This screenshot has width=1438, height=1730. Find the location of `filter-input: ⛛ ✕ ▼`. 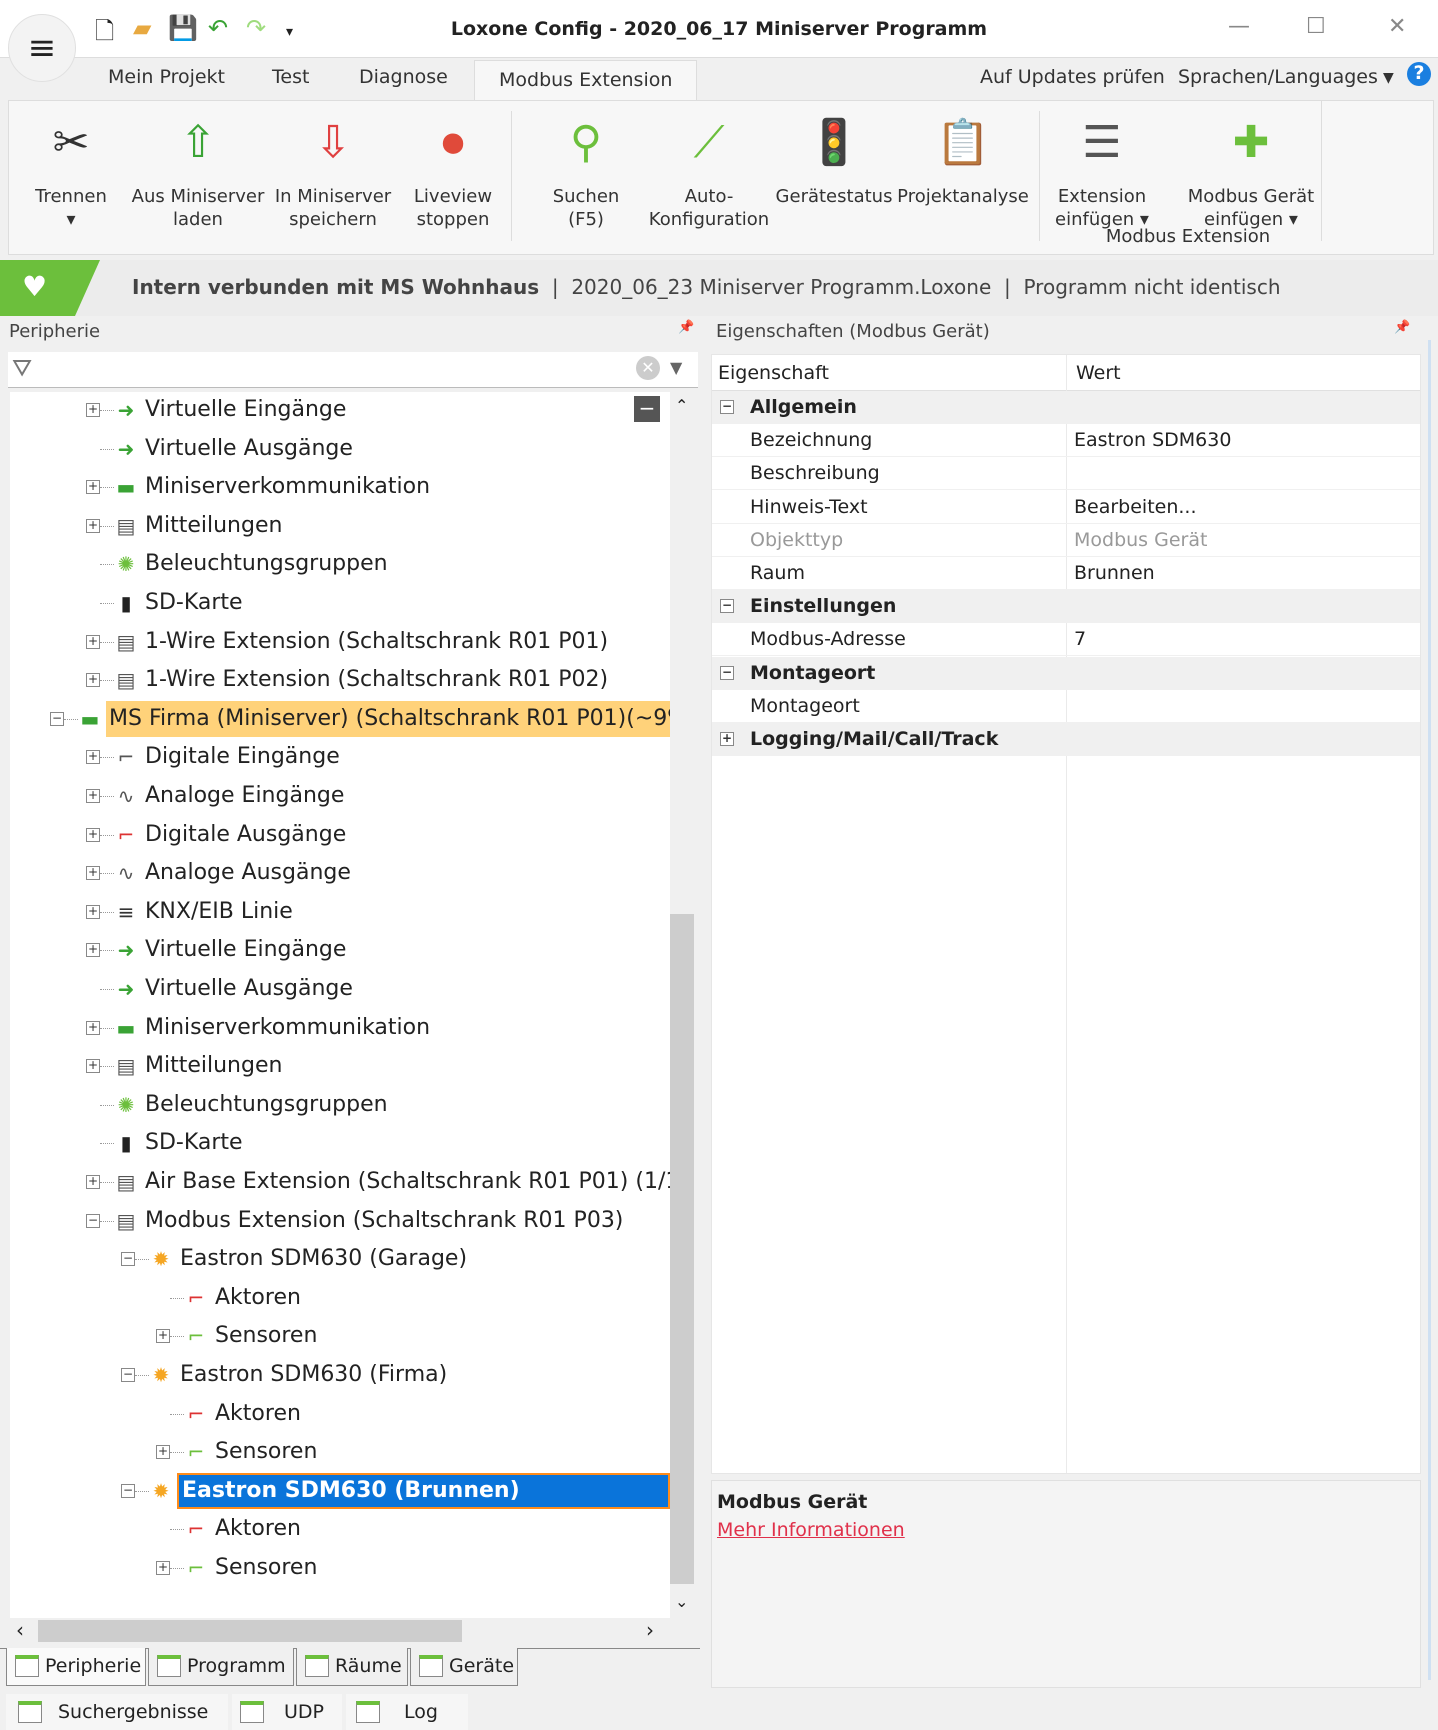

filter-input: ⛛ ✕ ▼ is located at coordinates (353, 370).